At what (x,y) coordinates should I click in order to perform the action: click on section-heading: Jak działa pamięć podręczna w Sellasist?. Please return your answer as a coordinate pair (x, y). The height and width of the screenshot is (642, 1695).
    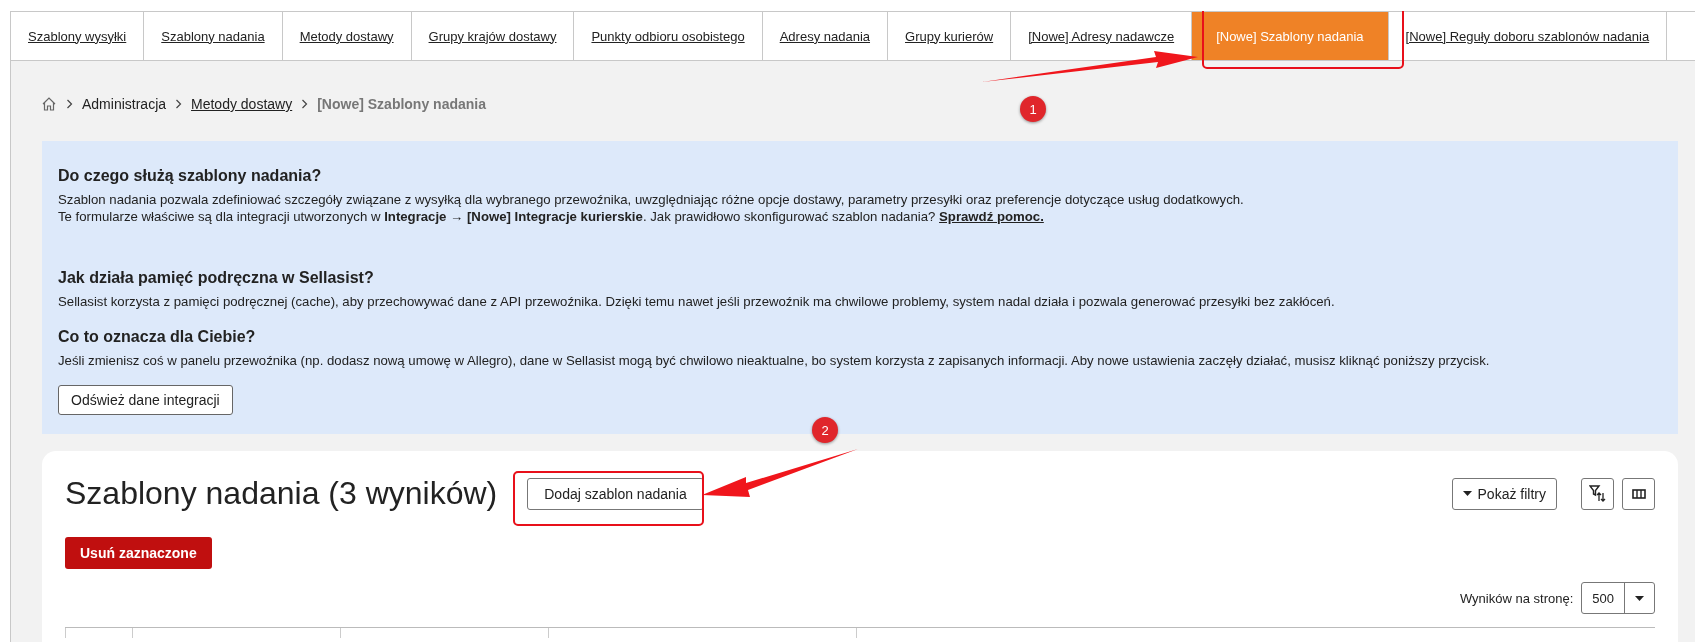
    Looking at the image, I should click on (216, 278).